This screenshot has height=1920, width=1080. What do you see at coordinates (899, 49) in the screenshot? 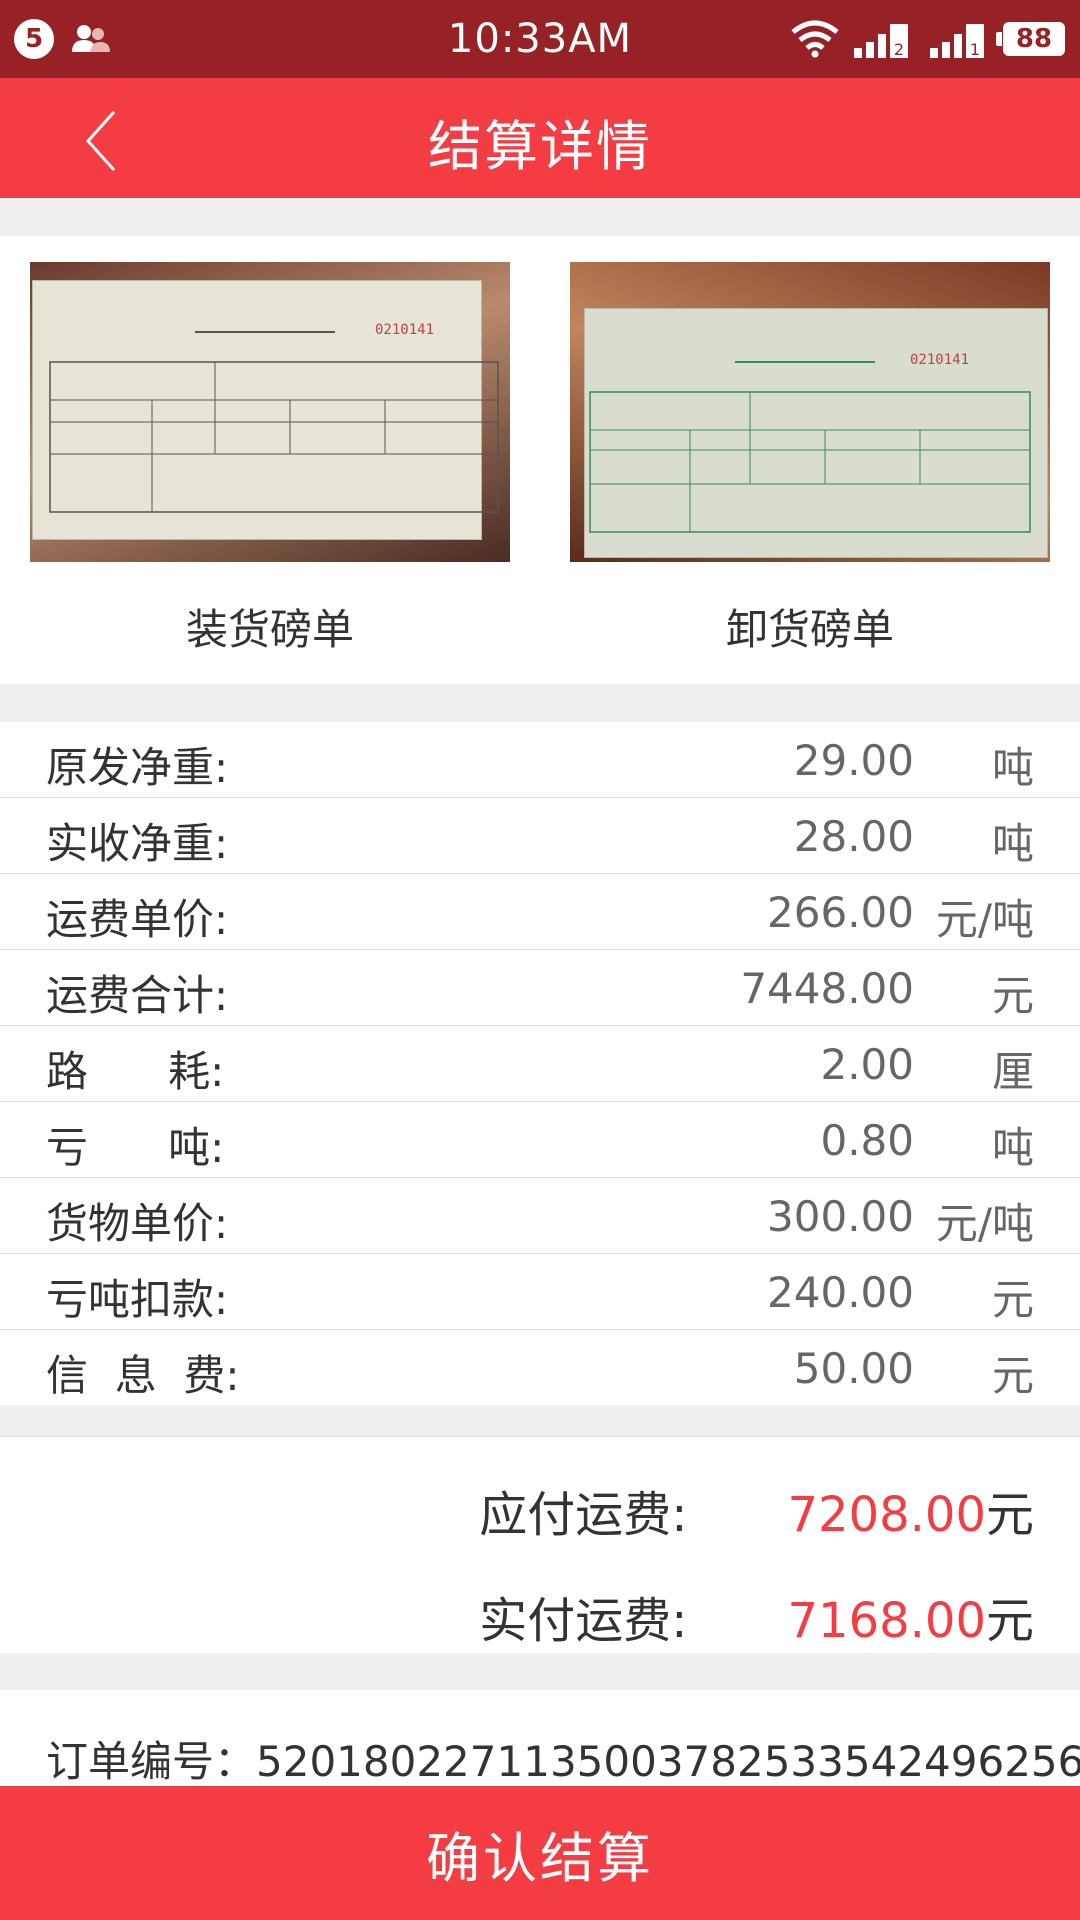
I see `sim1-label: 2` at bounding box center [899, 49].